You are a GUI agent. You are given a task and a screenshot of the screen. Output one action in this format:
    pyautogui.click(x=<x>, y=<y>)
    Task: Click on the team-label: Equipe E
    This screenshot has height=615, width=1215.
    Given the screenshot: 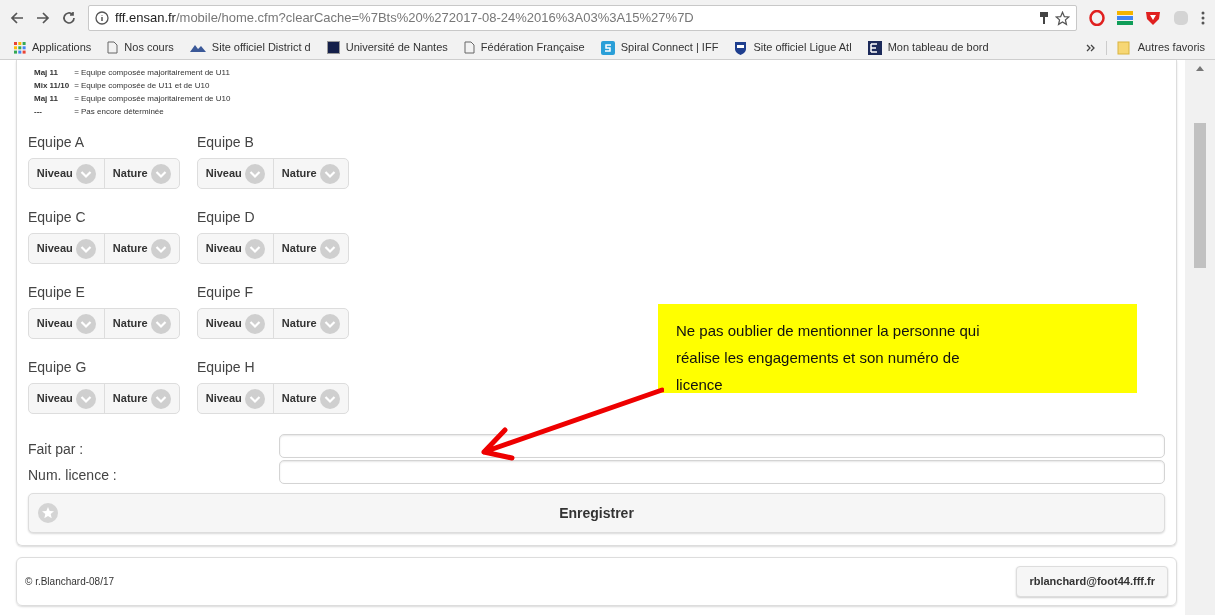 What is the action you would take?
    pyautogui.click(x=57, y=292)
    